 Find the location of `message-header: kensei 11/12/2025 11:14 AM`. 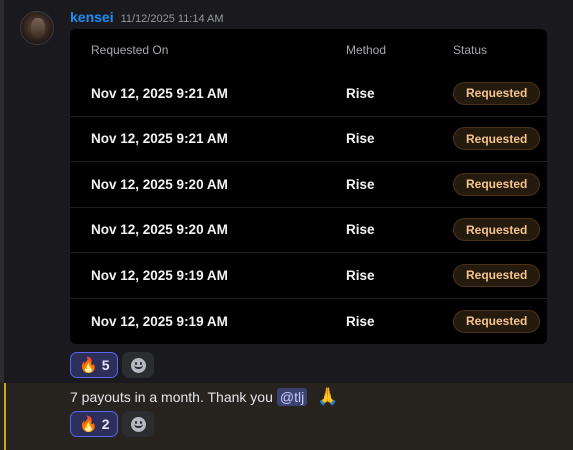

message-header: kensei 11/12/2025 11:14 AM is located at coordinates (147, 17).